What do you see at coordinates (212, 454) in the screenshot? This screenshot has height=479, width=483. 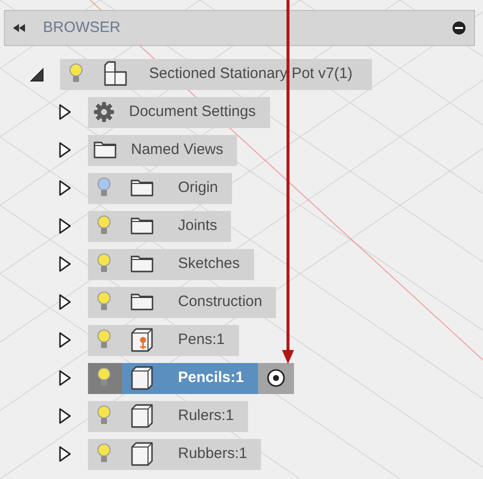 I see `tree-item-label: Rubbers:1` at bounding box center [212, 454].